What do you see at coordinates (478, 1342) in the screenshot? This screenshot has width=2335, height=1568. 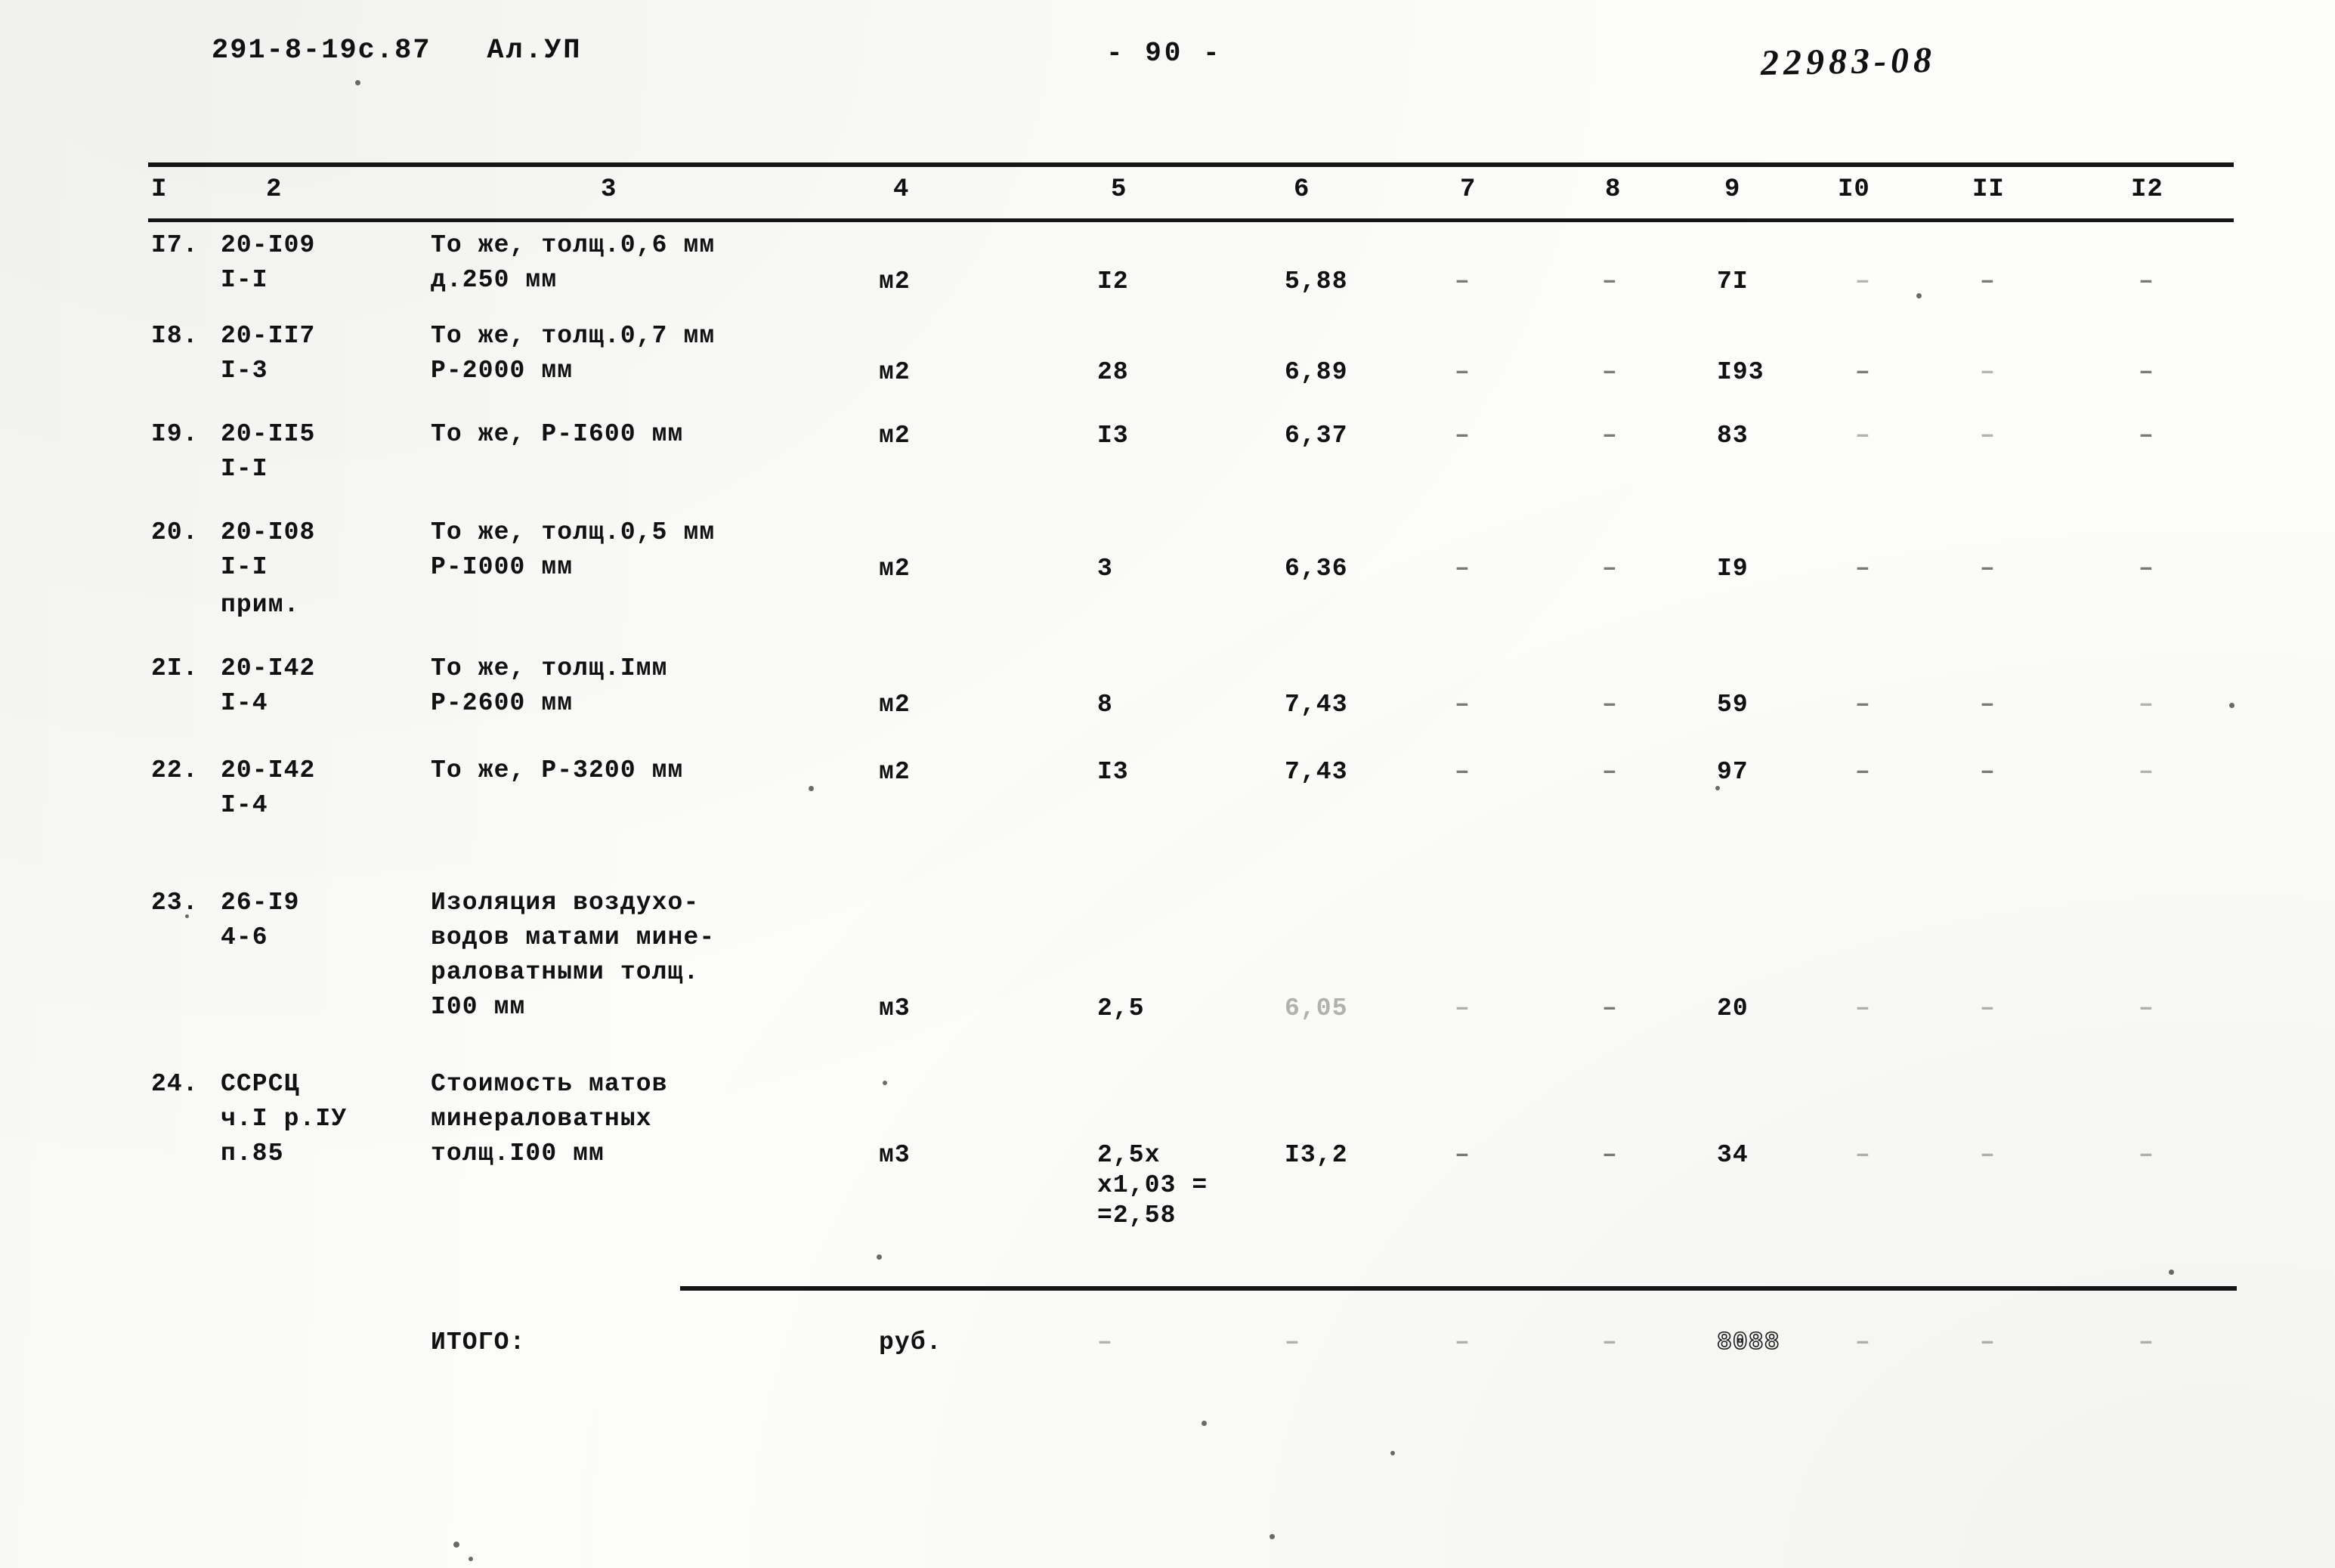 I see `total-label: ИТОГО:` at bounding box center [478, 1342].